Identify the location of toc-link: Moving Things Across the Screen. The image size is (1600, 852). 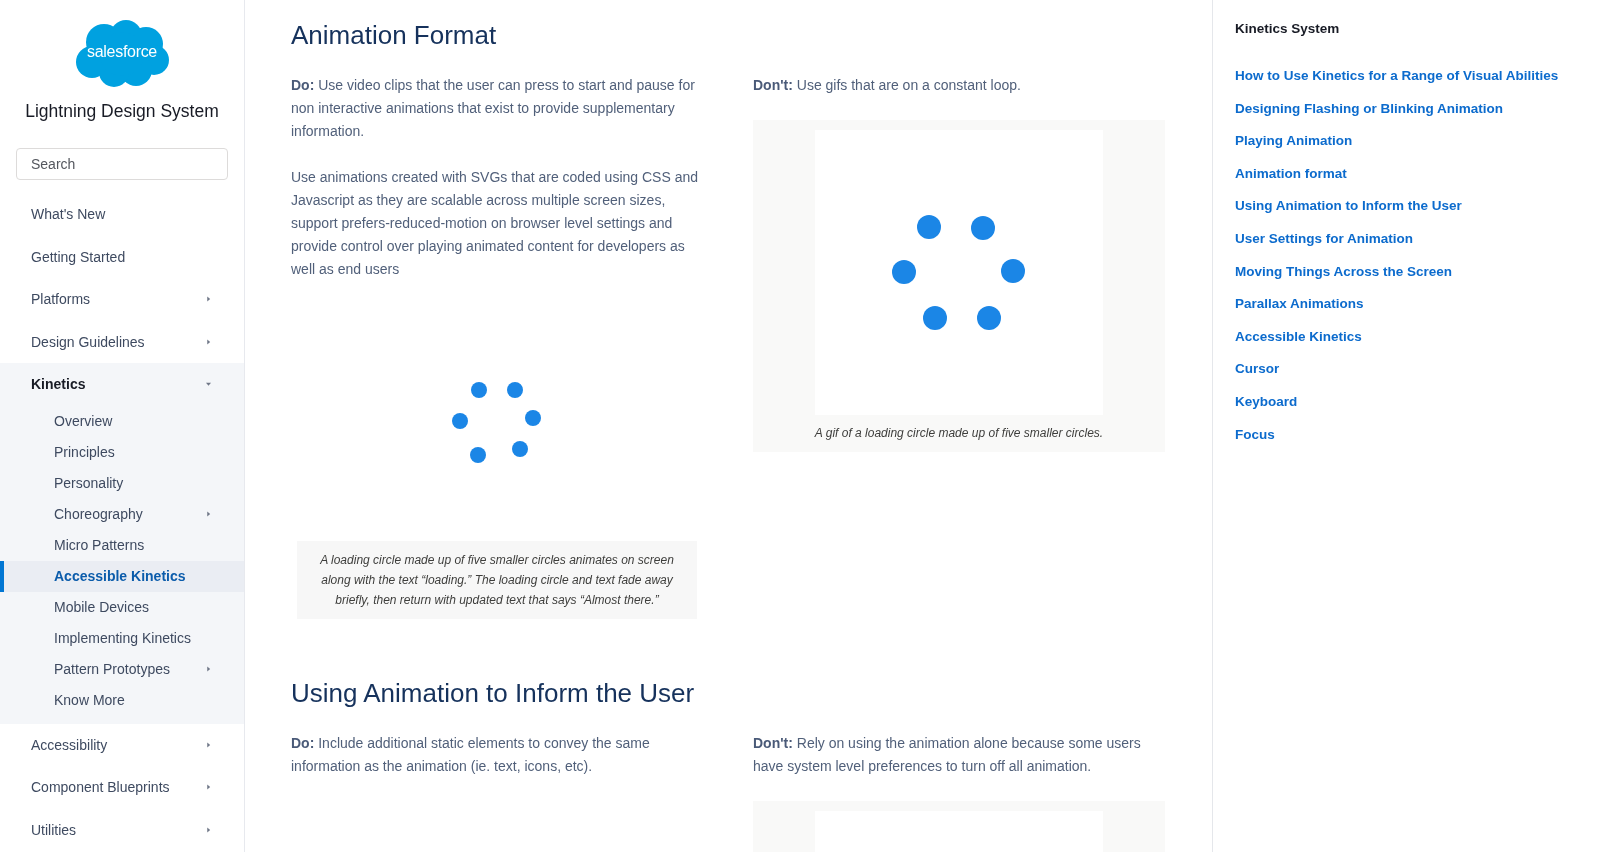
(1344, 271).